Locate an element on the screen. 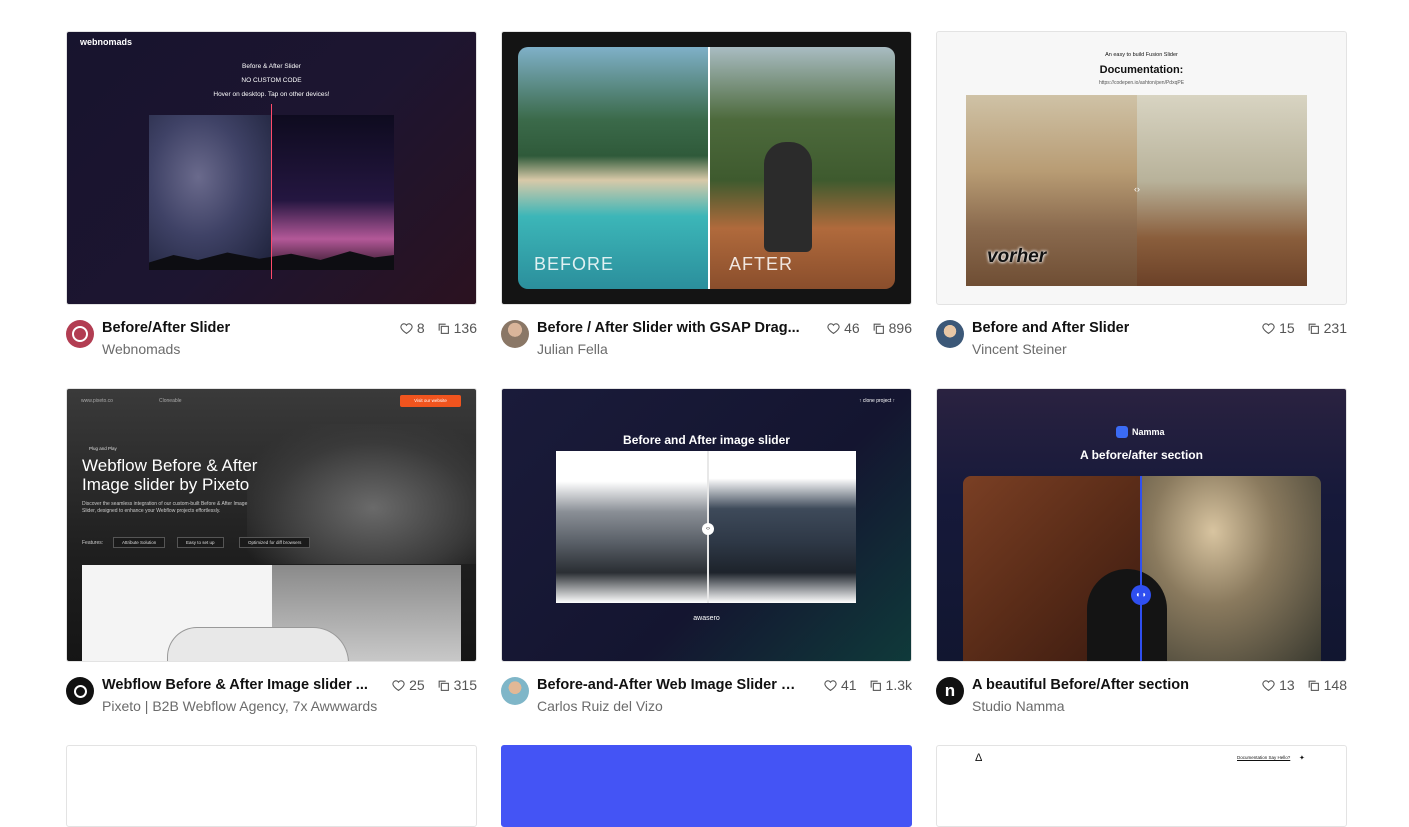 The height and width of the screenshot is (827, 1409). project-thumbnail: BEFORE AFTER is located at coordinates (706, 168).